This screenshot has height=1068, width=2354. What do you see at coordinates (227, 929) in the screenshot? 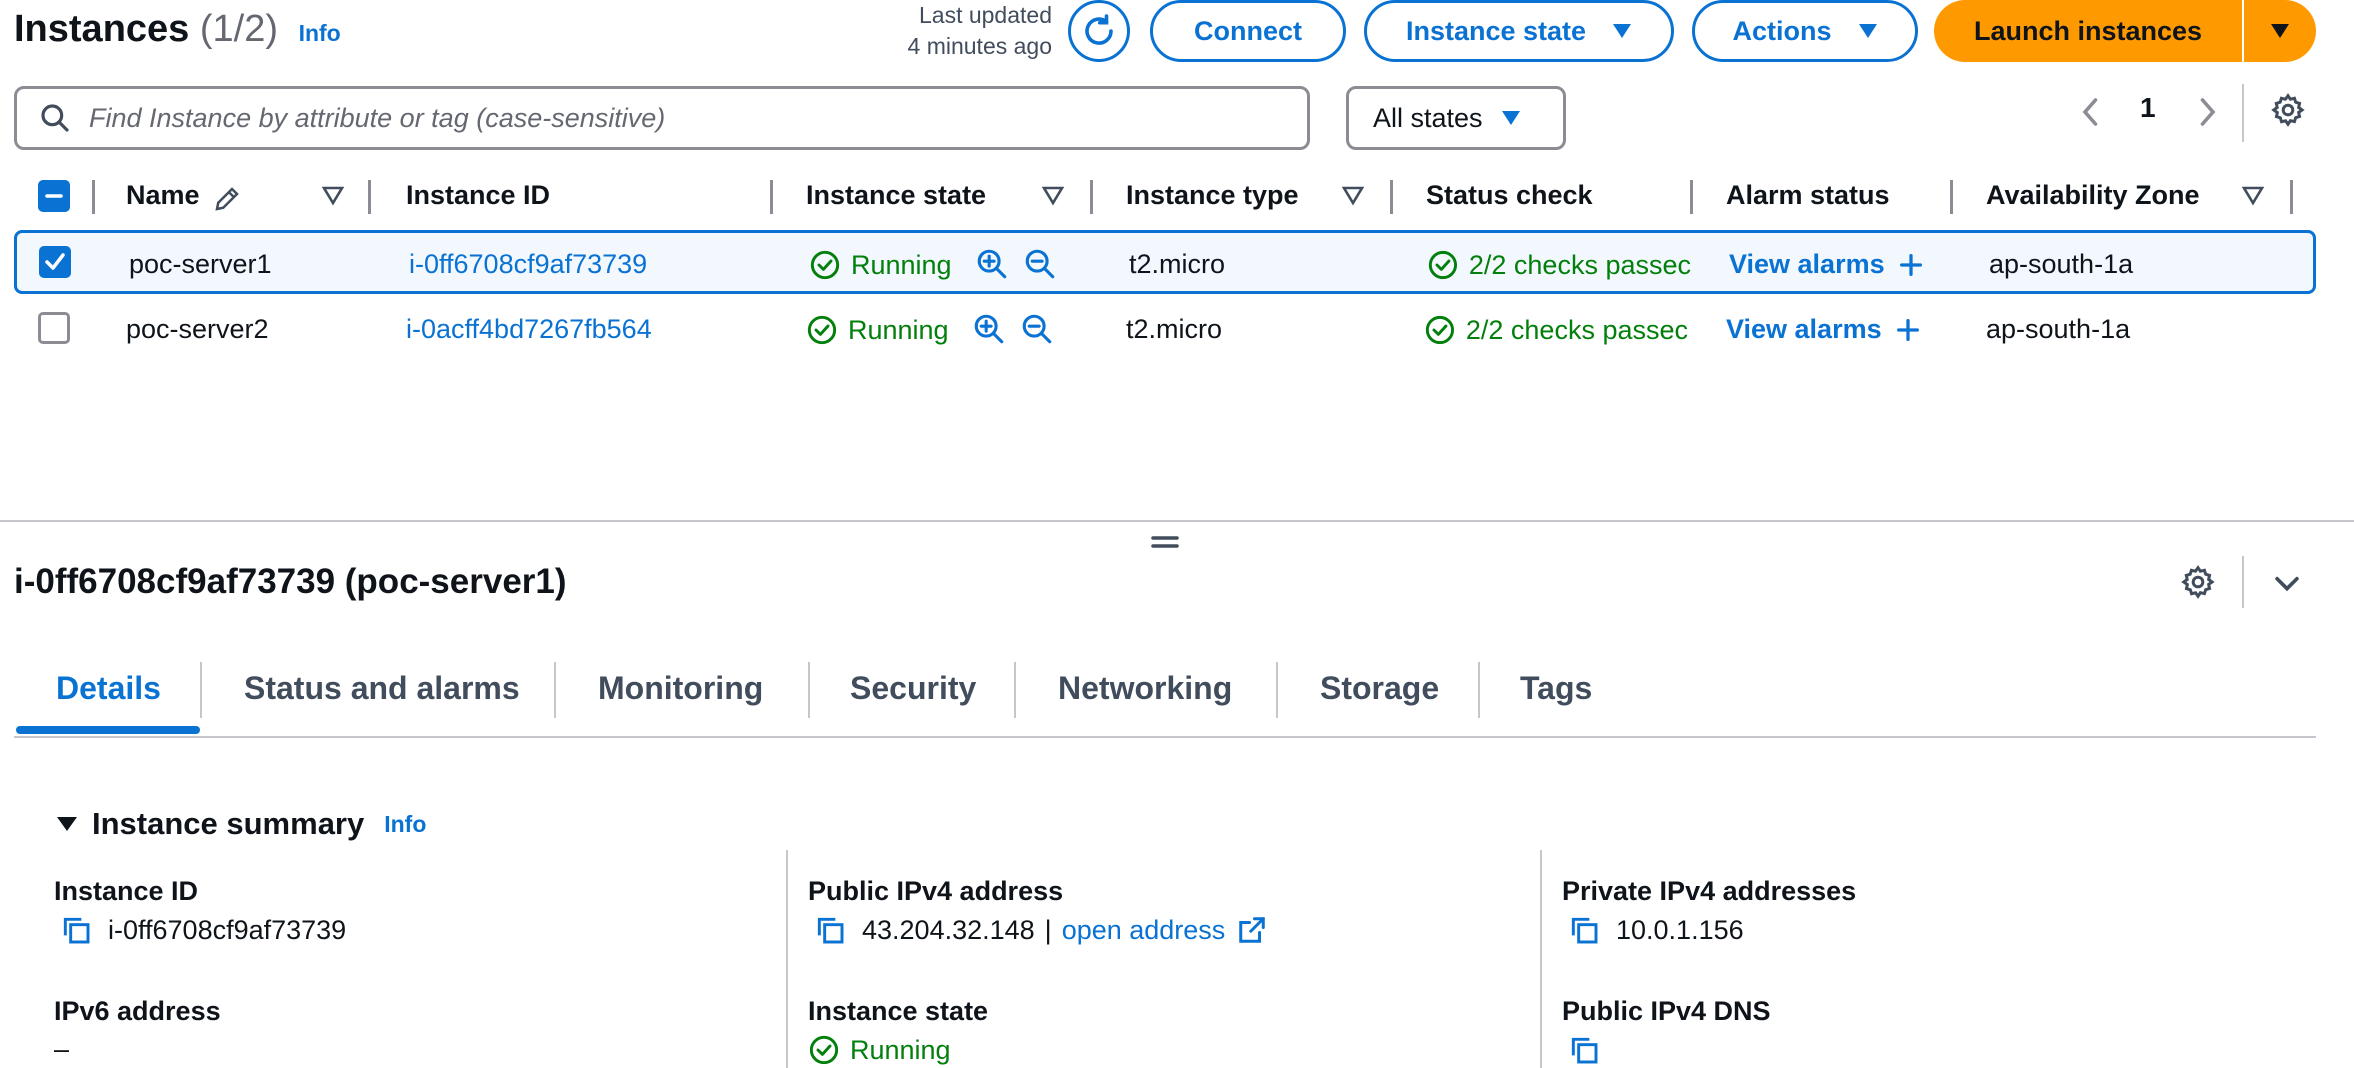
I see `instance-id-text: i-0ff6708cf9af73739` at bounding box center [227, 929].